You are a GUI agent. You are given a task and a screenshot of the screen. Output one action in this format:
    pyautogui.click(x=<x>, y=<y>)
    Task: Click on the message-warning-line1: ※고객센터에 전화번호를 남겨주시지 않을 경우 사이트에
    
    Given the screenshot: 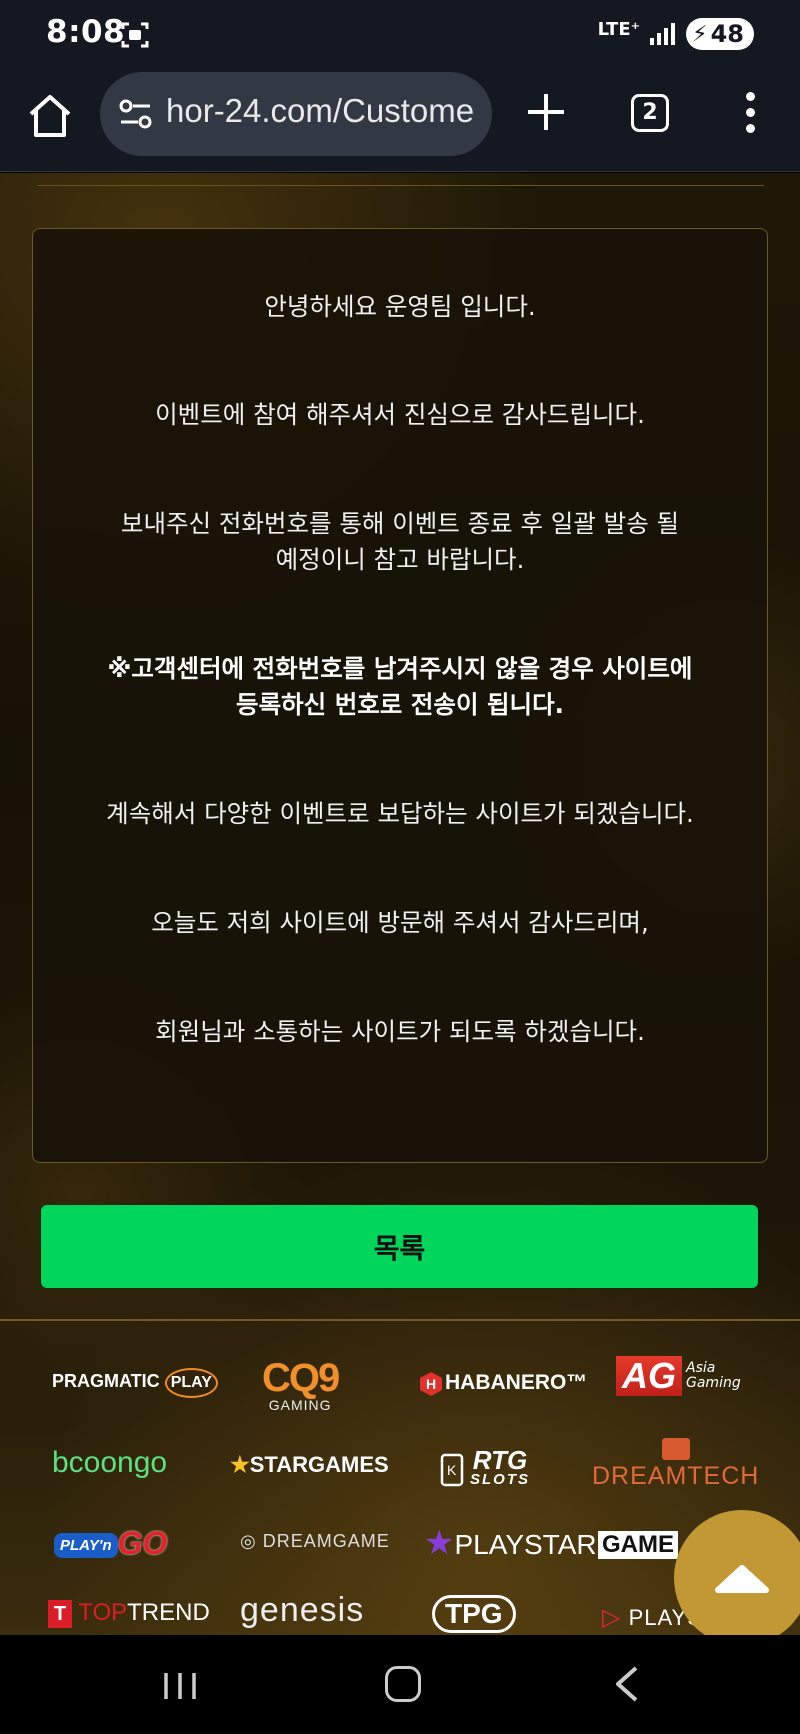 What is the action you would take?
    pyautogui.click(x=400, y=668)
    